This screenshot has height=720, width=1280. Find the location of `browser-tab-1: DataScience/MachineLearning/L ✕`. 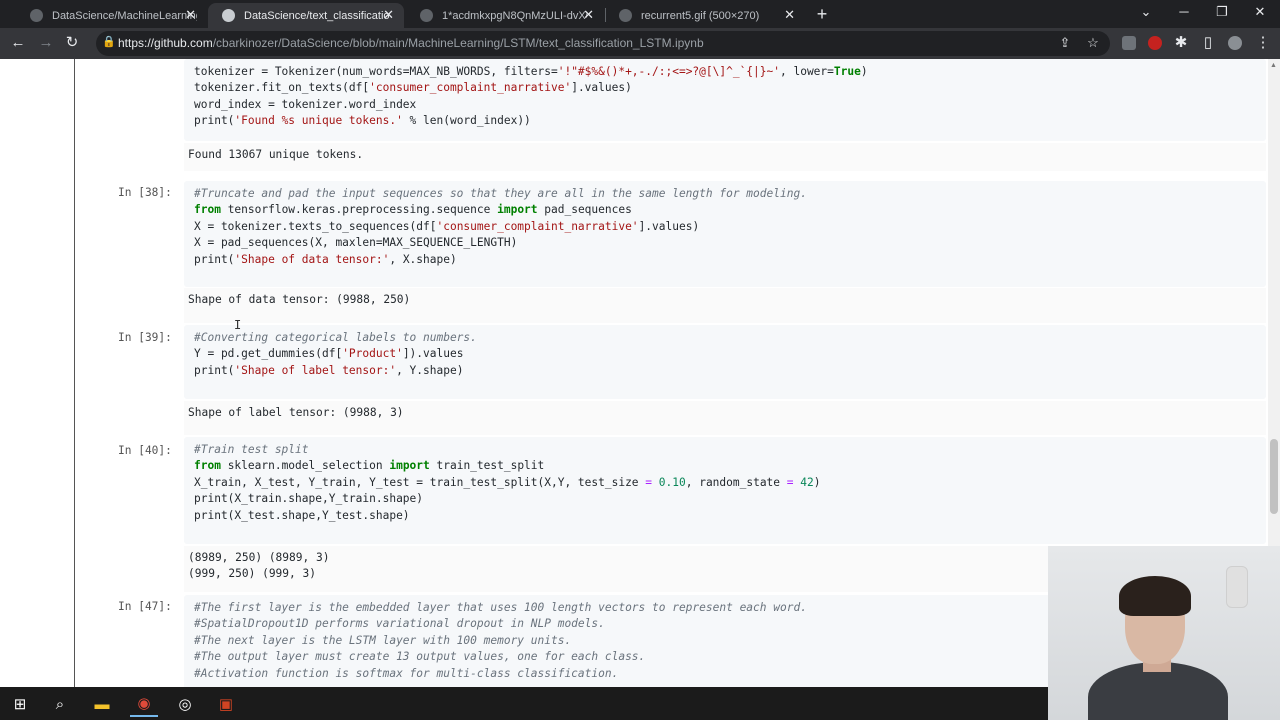

browser-tab-1: DataScience/MachineLearning/L ✕ is located at coordinates (111, 15).